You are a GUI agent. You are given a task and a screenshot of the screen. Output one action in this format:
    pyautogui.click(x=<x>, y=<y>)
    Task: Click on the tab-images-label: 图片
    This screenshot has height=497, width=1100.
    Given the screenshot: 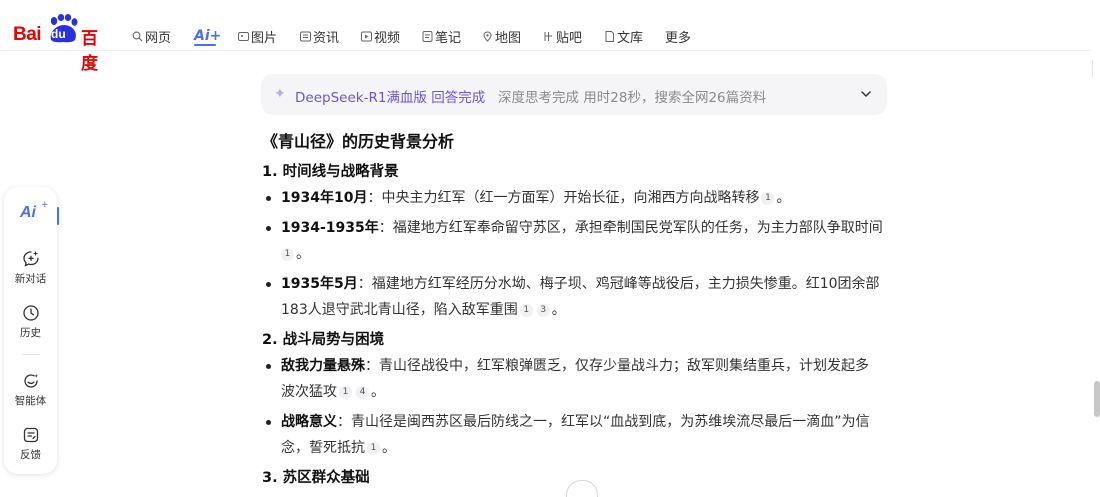 What is the action you would take?
    pyautogui.click(x=264, y=38)
    